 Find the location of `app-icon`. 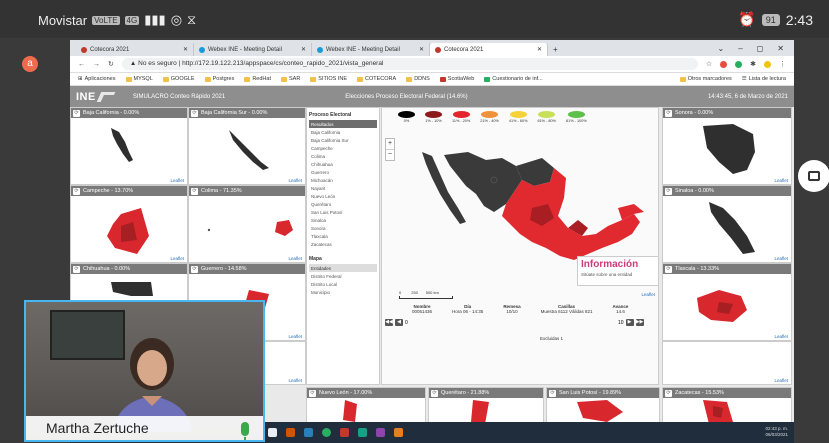

app-icon is located at coordinates (398, 432).